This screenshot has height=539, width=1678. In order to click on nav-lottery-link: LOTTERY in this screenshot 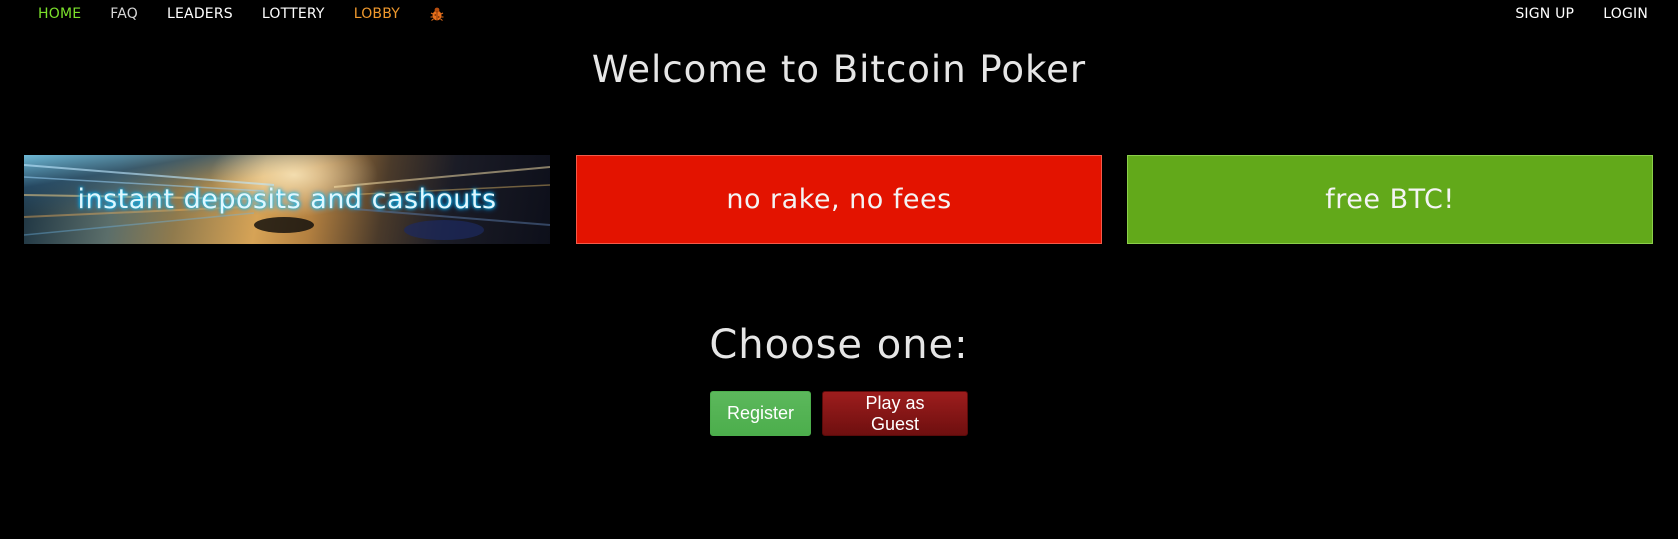, I will do `click(293, 14)`.